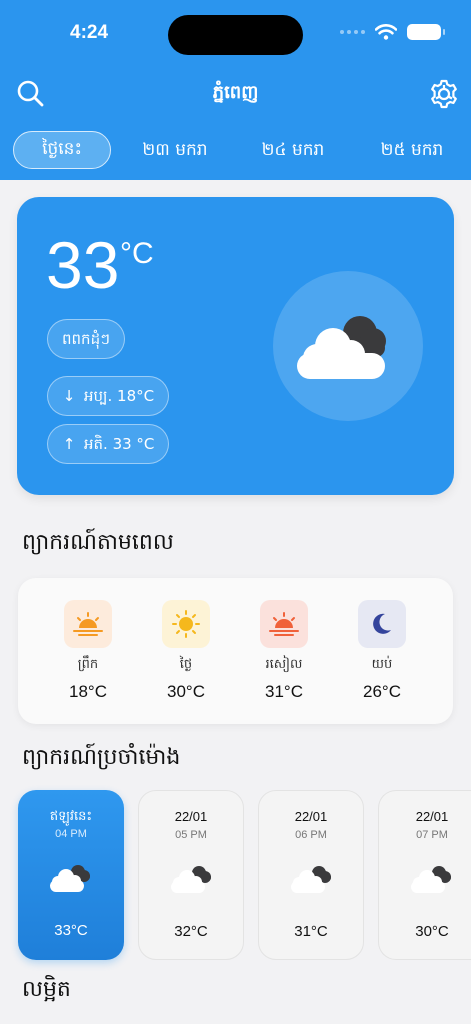  I want to click on min-temp-label: អប្ប. 18°C, so click(119, 396).